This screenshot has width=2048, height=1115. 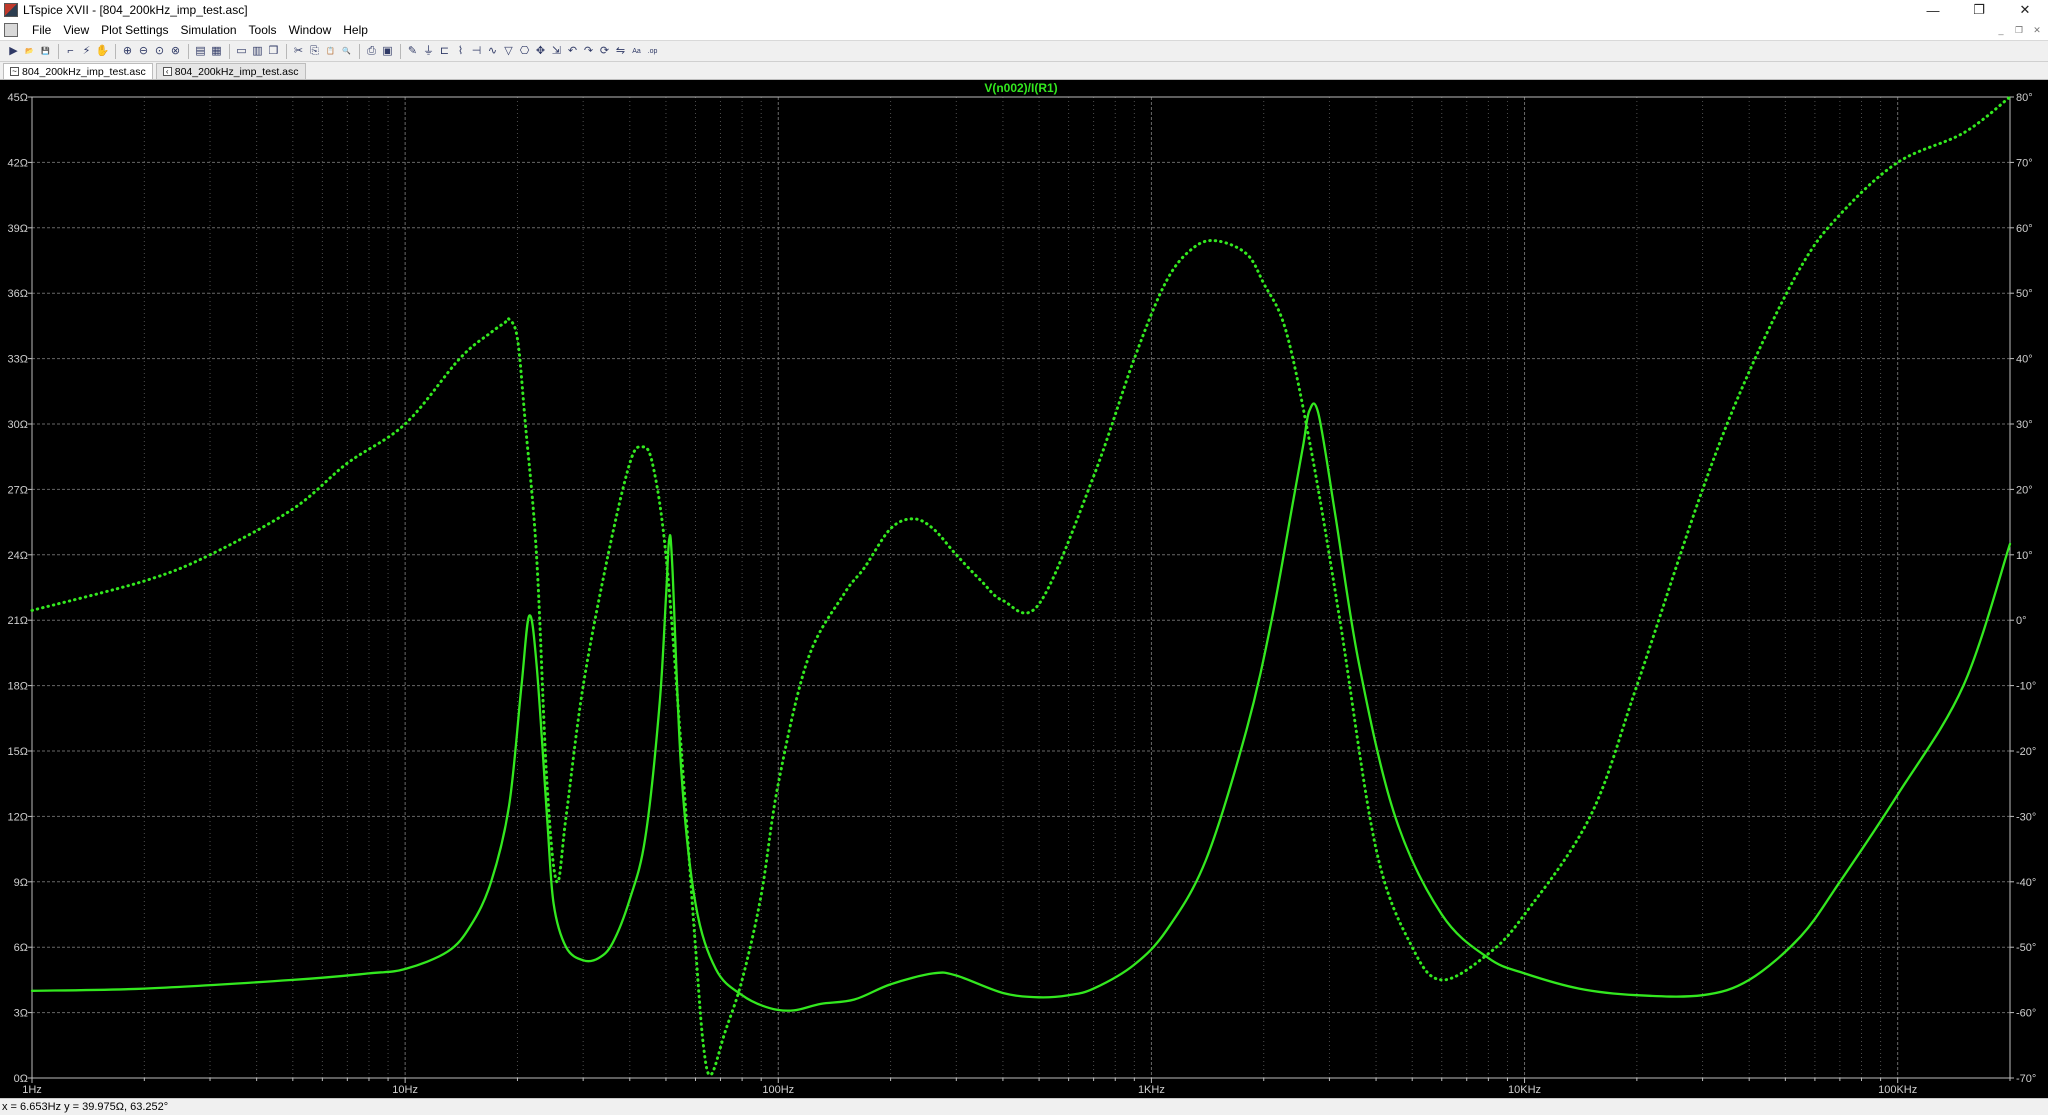 I want to click on ground-icon: ⏚, so click(x=428, y=51).